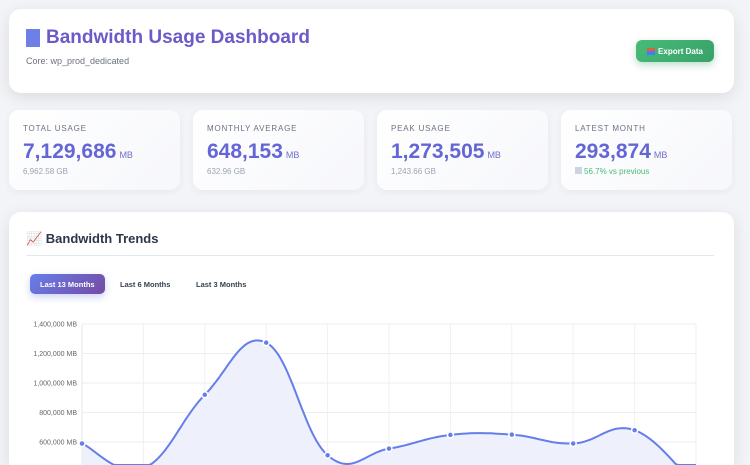  Describe the element at coordinates (178, 37) in the screenshot. I see `page-title-text: Bandwidth Usage Dashboard` at that location.